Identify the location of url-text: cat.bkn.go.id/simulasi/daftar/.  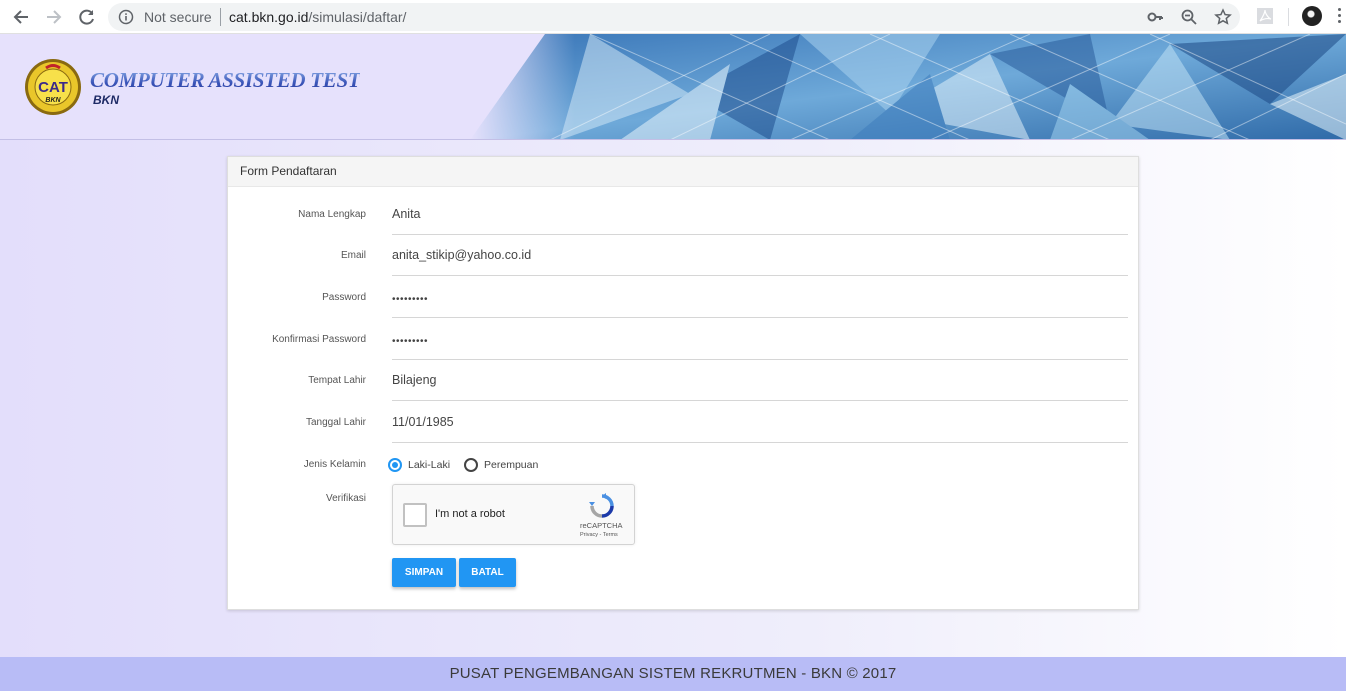
(317, 17).